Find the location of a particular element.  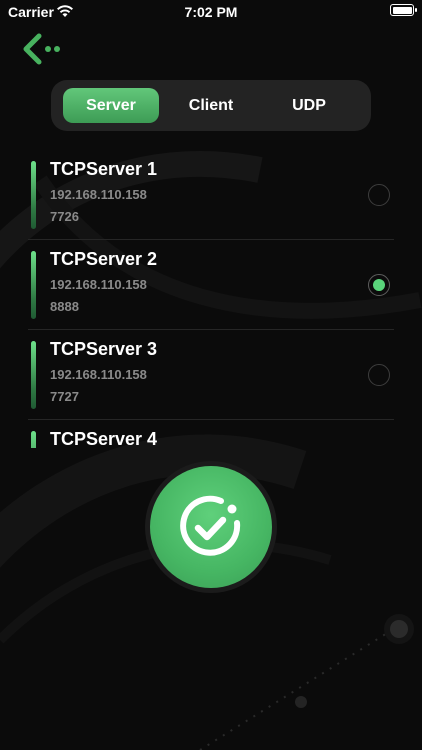

server-row-4: TCPServer 4 is located at coordinates (211, 434).